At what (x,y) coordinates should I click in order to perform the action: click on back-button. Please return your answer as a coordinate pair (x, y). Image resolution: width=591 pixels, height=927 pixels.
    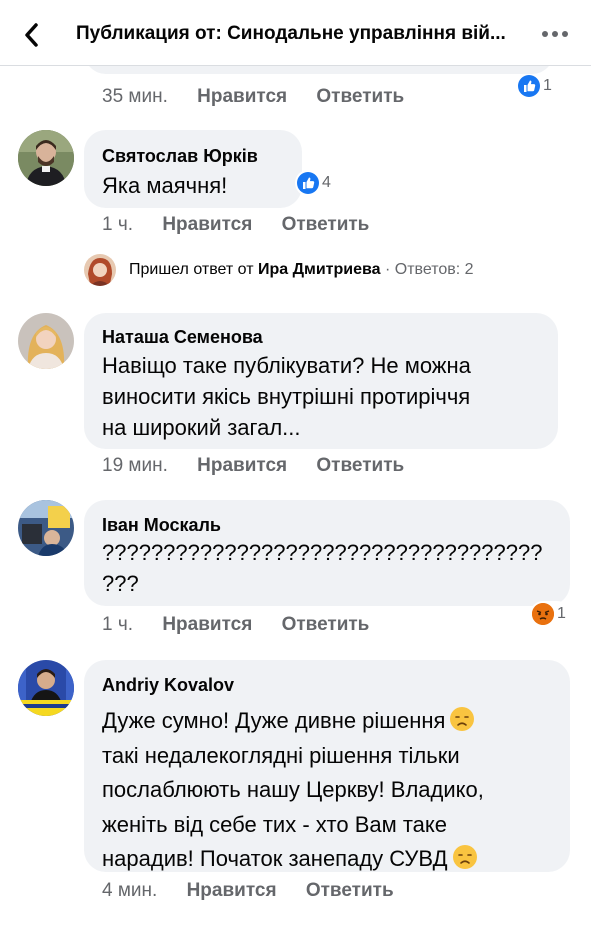
    Looking at the image, I should click on (33, 35).